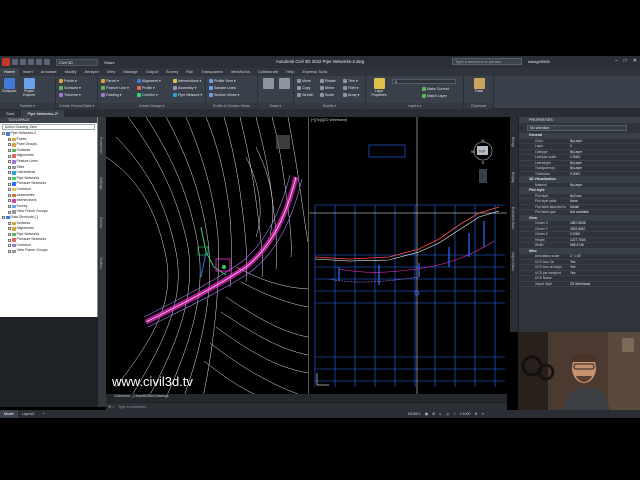 The width and height of the screenshot is (640, 480). I want to click on tab-rail: Rail, so click(189, 72).